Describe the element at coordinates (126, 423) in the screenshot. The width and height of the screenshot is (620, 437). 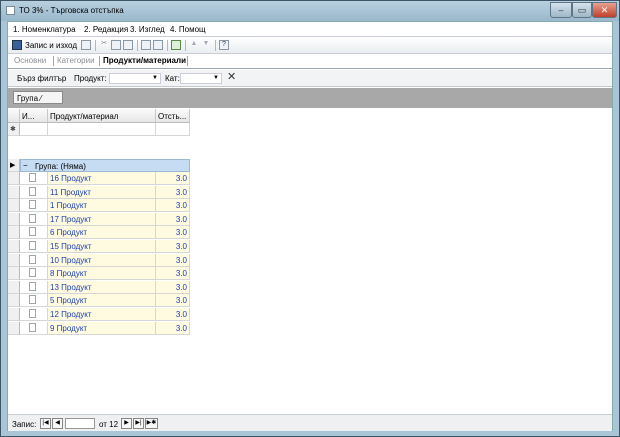
I see `next-record-button: ▶` at that location.